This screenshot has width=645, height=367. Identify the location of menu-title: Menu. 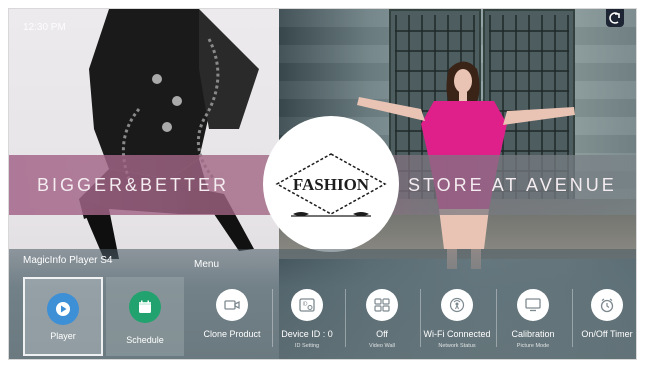
(207, 264).